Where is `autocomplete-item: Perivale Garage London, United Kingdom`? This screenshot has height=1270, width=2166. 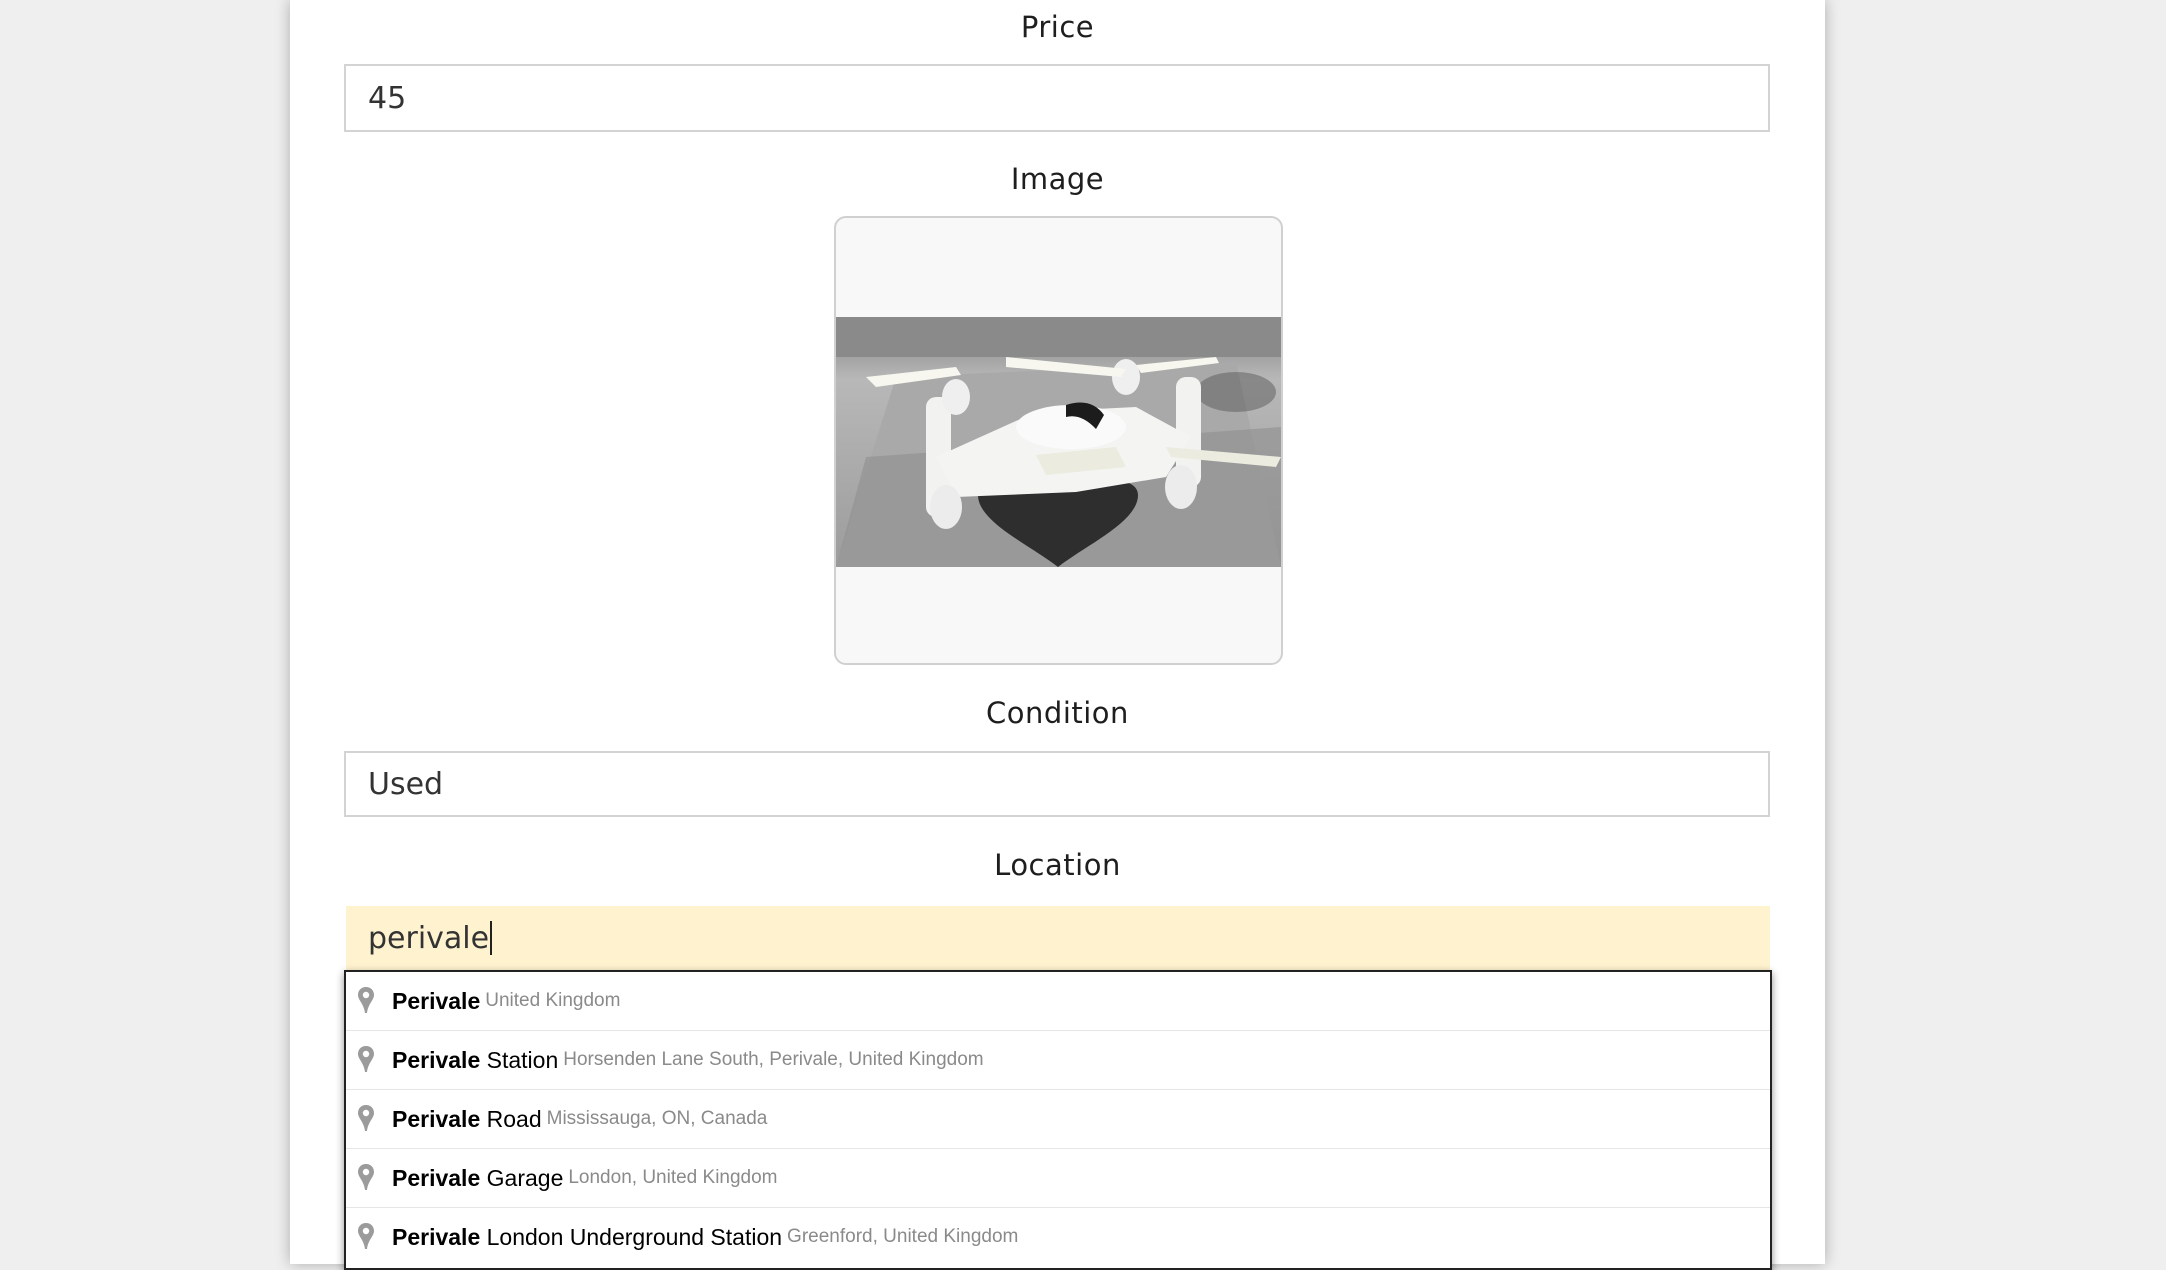 autocomplete-item: Perivale Garage London, United Kingdom is located at coordinates (1058, 1177).